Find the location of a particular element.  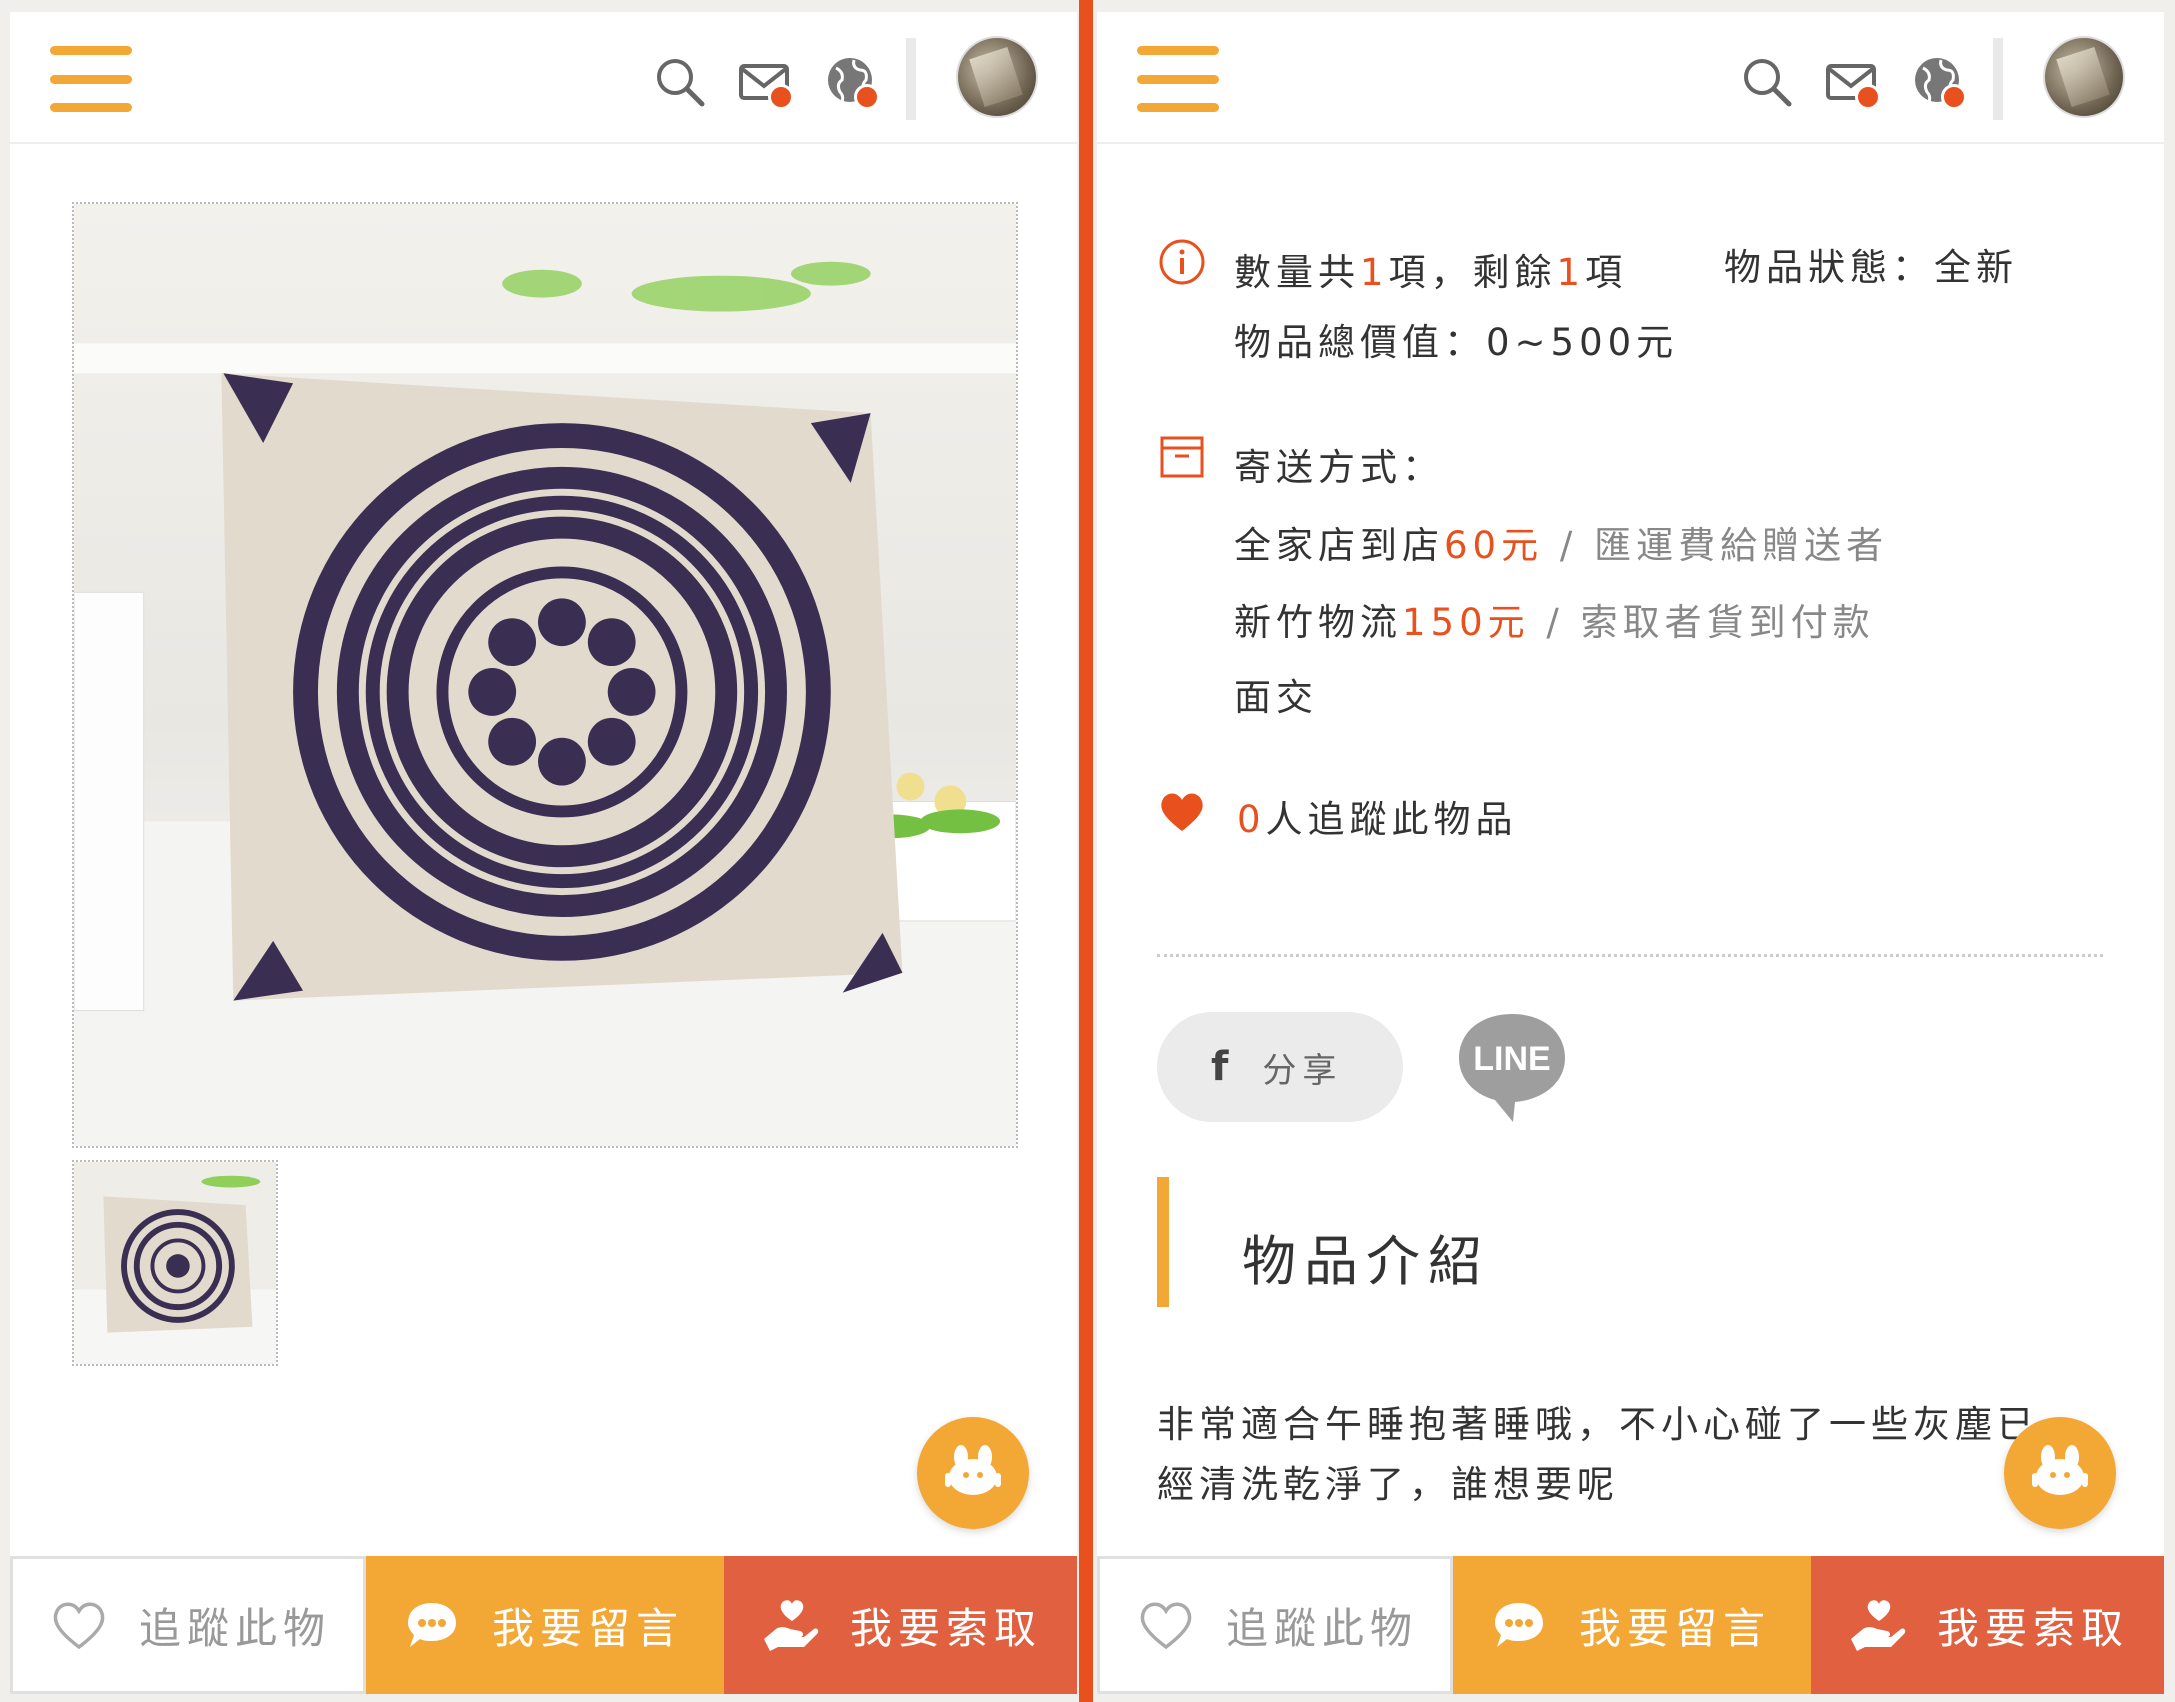

info-icon is located at coordinates (1182, 262).